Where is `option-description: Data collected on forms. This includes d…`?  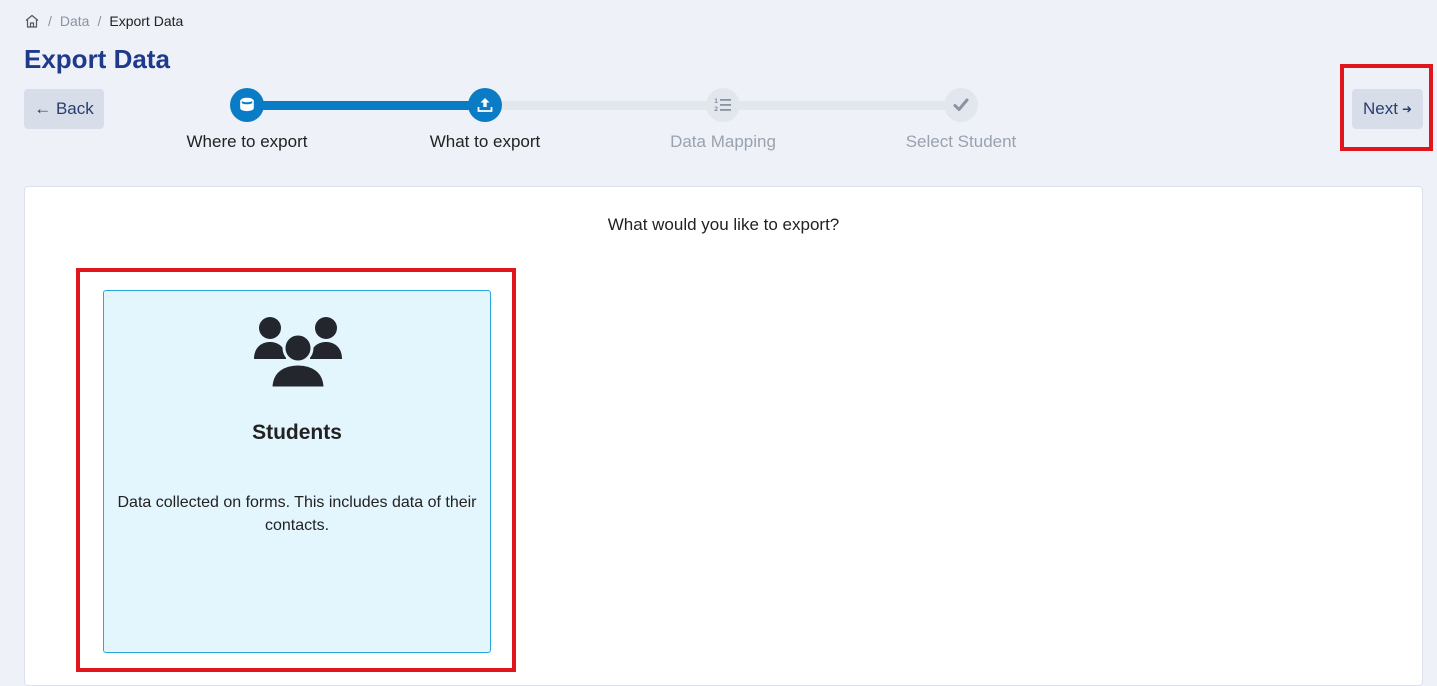 option-description: Data collected on forms. This includes d… is located at coordinates (297, 514).